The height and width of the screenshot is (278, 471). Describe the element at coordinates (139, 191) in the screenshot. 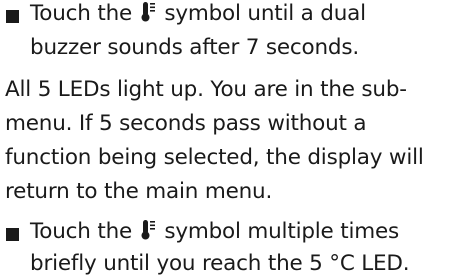

I see `paragraph-line-4: return to the main menu.` at that location.